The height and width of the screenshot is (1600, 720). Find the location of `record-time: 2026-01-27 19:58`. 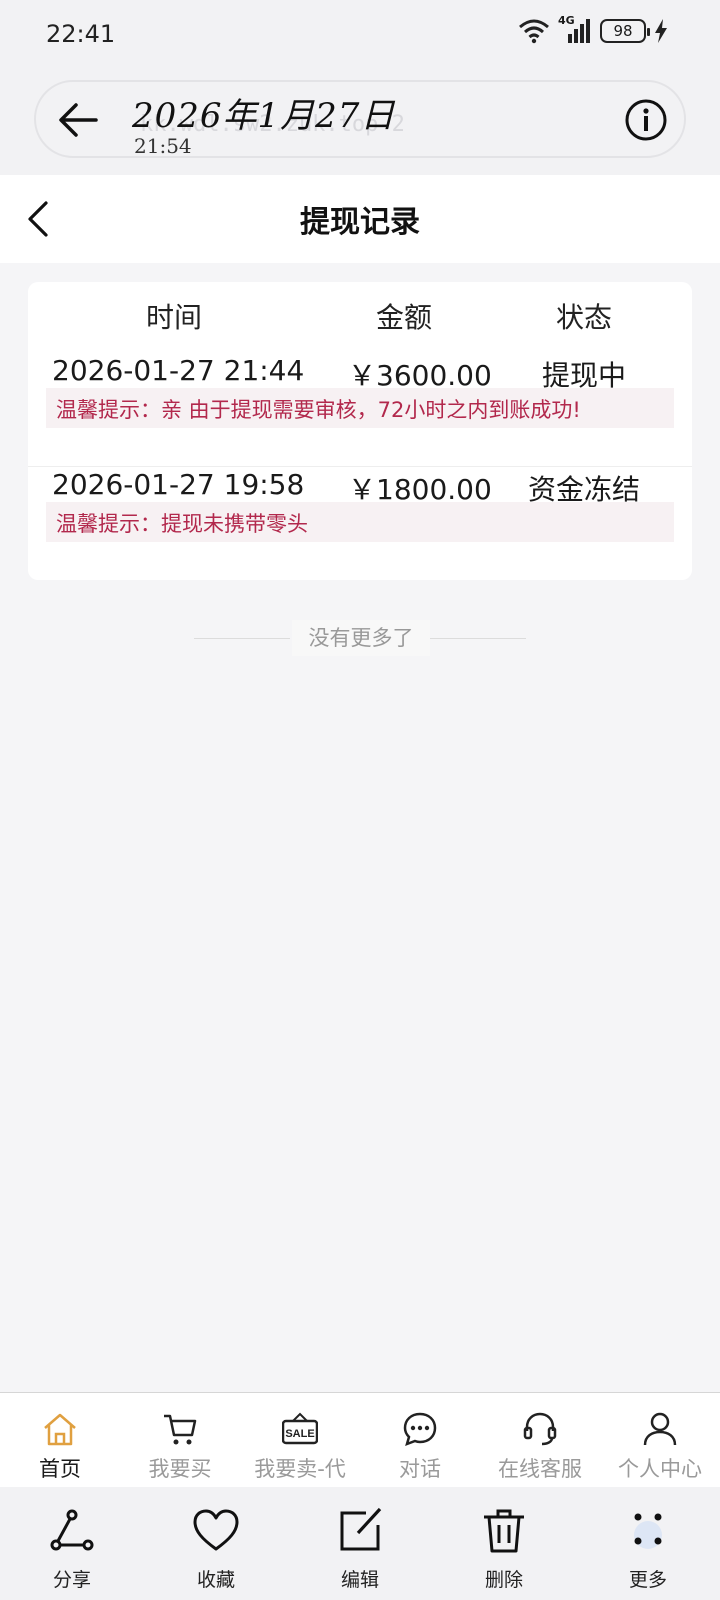

record-time: 2026-01-27 19:58 is located at coordinates (178, 484).